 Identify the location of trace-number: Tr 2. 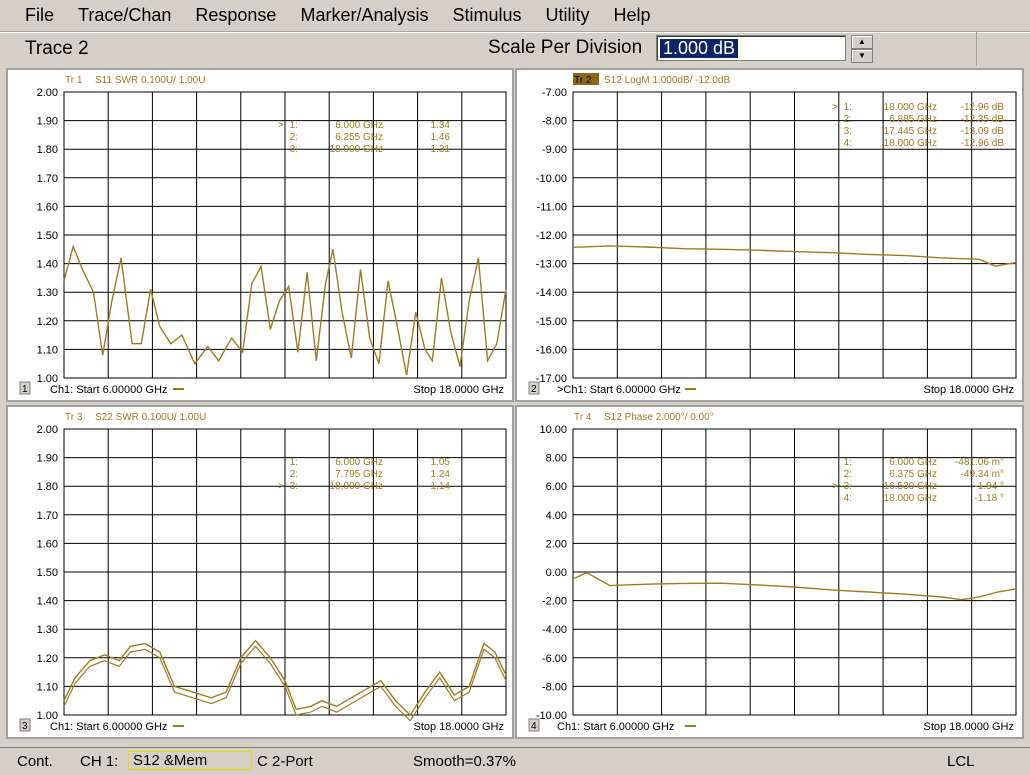
(583, 80).